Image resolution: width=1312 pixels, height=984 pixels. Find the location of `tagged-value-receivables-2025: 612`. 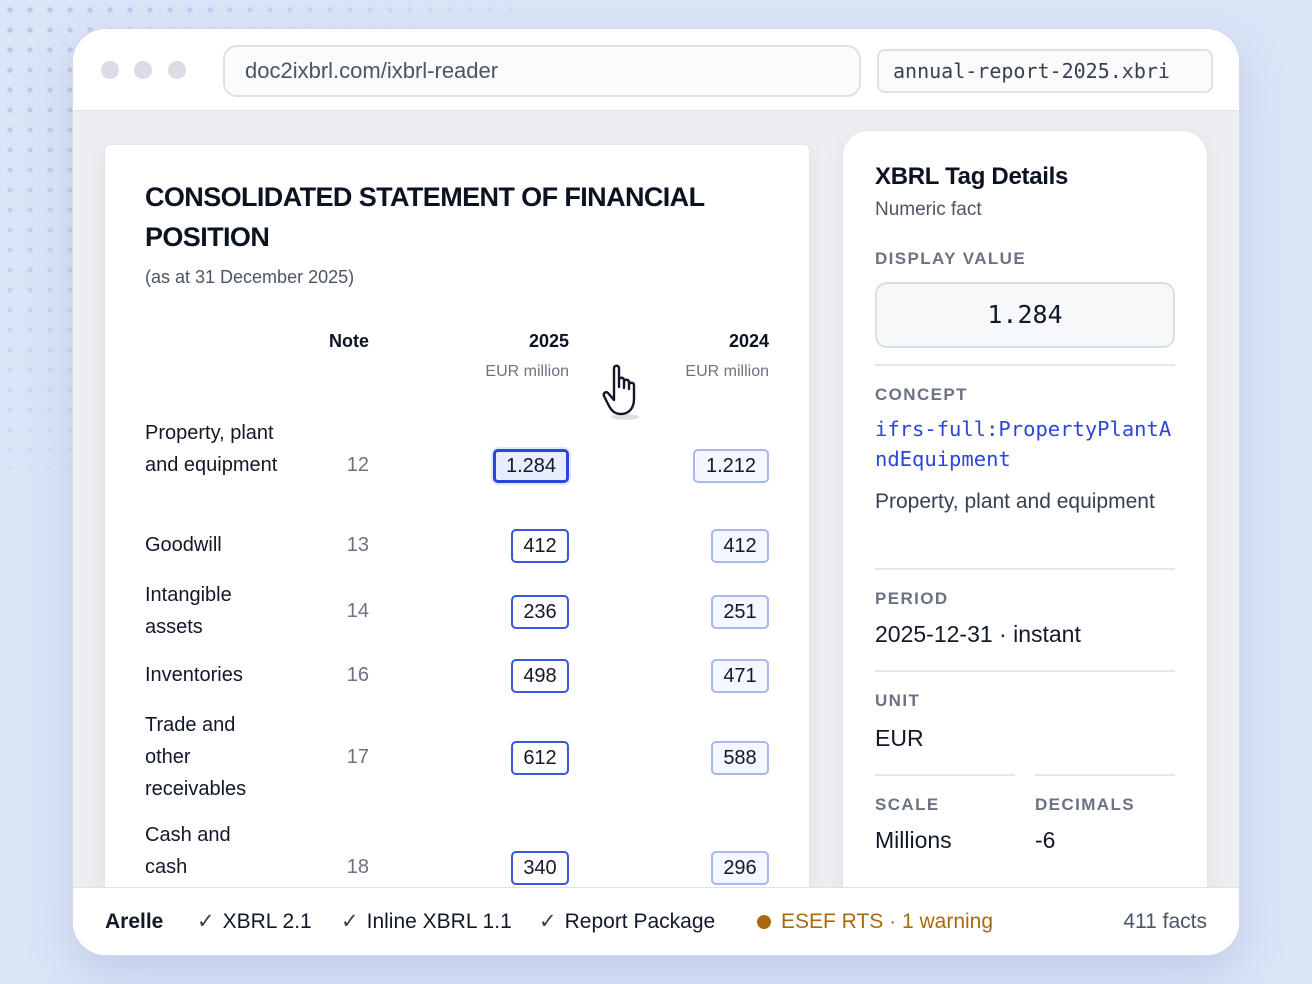

tagged-value-receivables-2025: 612 is located at coordinates (540, 758).